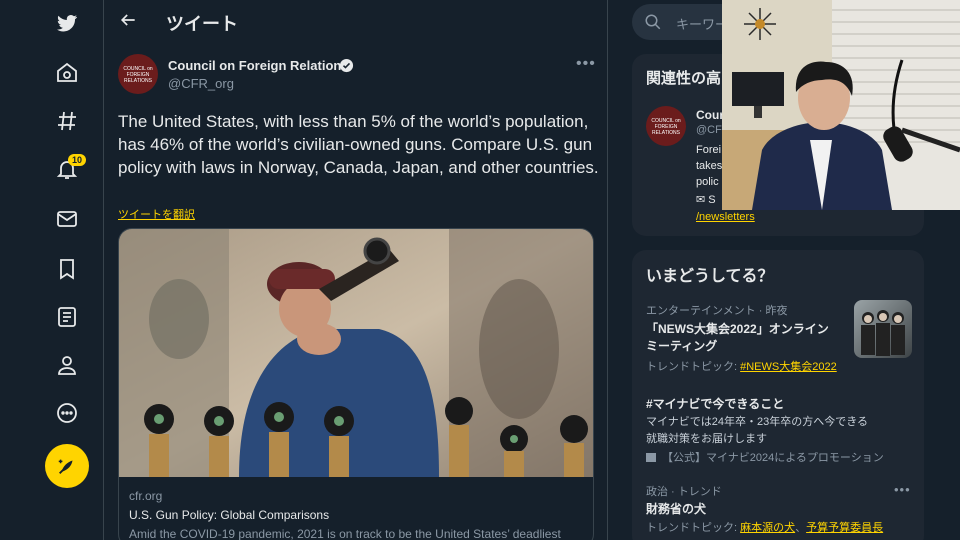 This screenshot has width=960, height=540. Describe the element at coordinates (258, 65) in the screenshot. I see `author-name: Council on Foreign Relations` at that location.